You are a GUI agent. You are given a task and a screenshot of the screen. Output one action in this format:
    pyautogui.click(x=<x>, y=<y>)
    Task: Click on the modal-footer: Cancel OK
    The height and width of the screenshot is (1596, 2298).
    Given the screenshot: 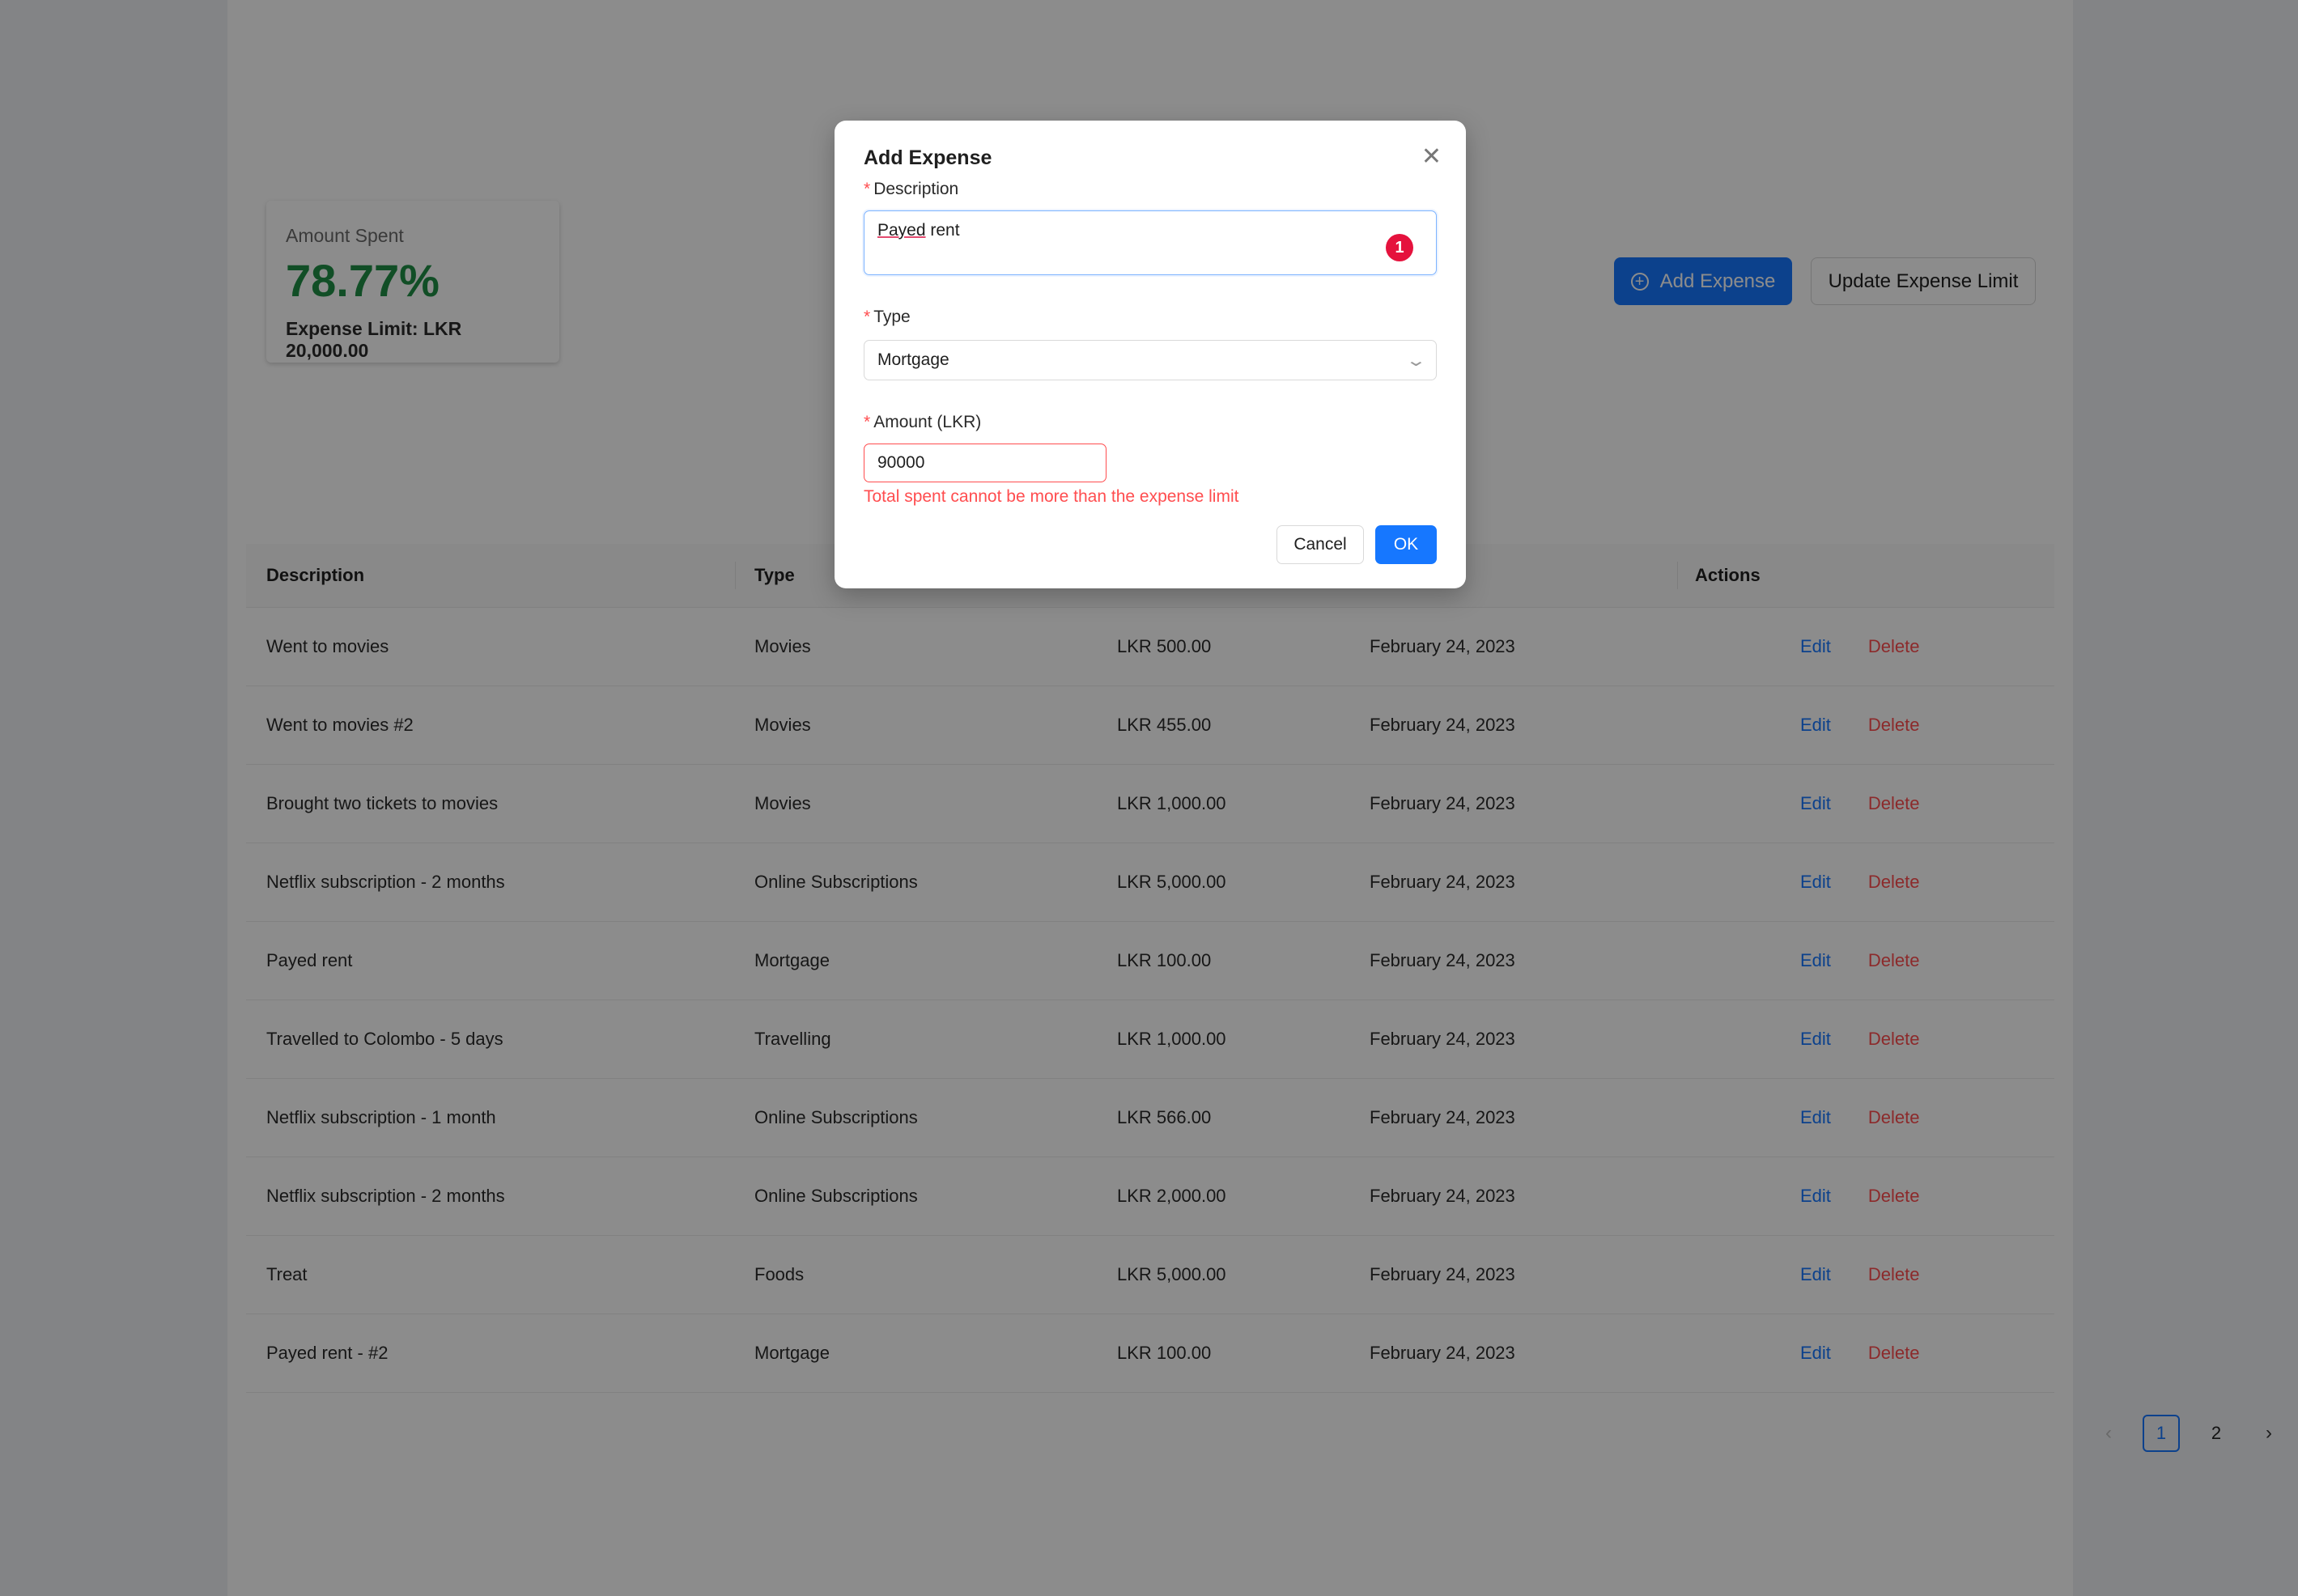 What is the action you would take?
    pyautogui.click(x=1356, y=544)
    